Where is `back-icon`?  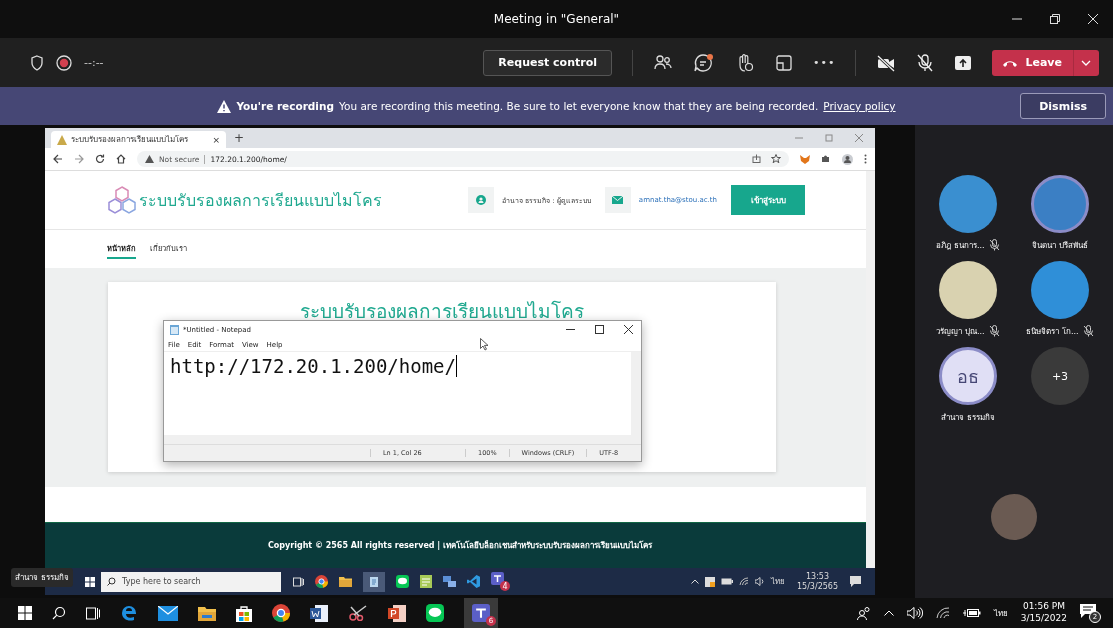 back-icon is located at coordinates (58, 159).